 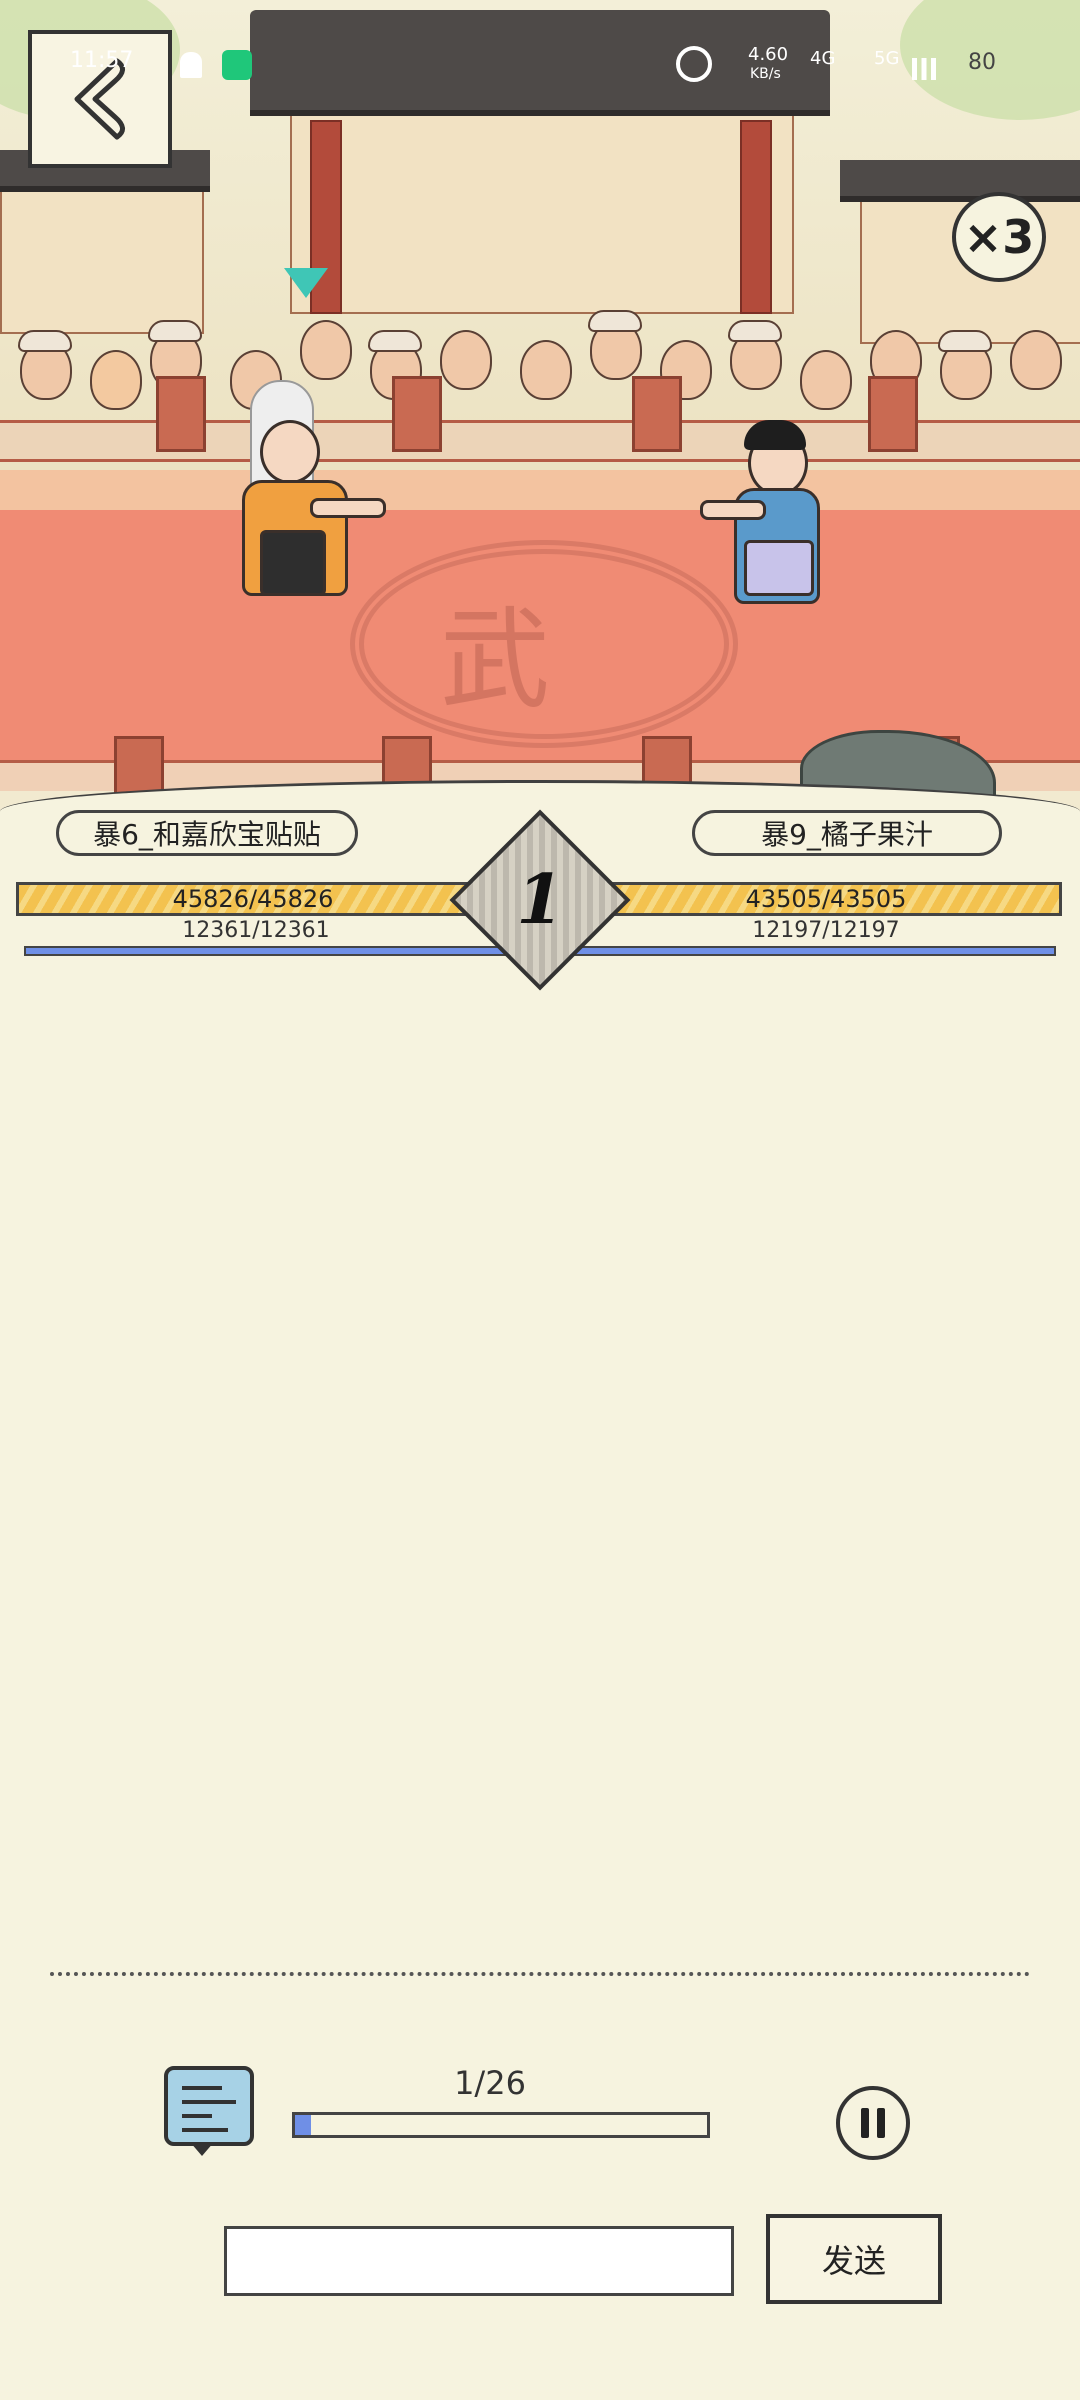 I want to click on battery-level: 80, so click(x=982, y=62).